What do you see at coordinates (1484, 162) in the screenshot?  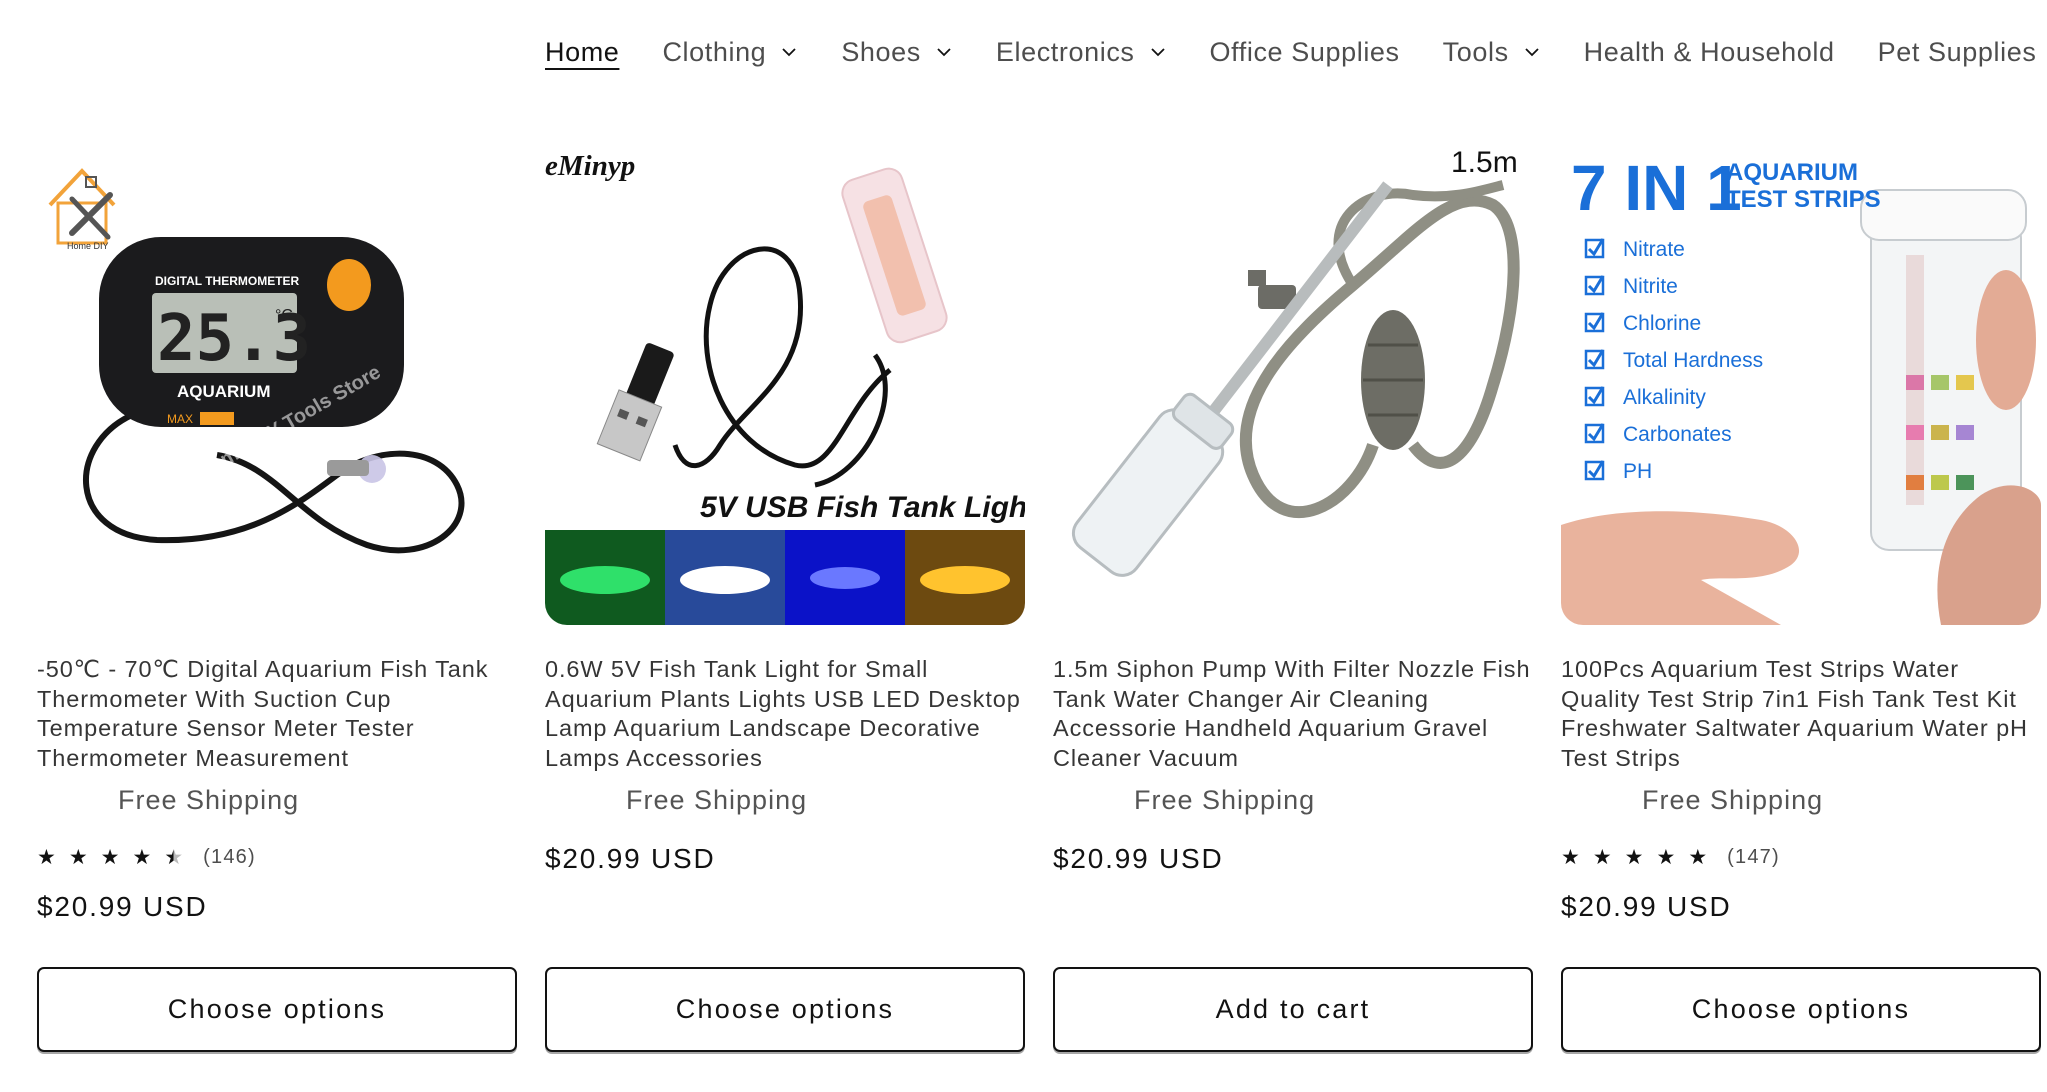 I see `length-label: 1.5m` at bounding box center [1484, 162].